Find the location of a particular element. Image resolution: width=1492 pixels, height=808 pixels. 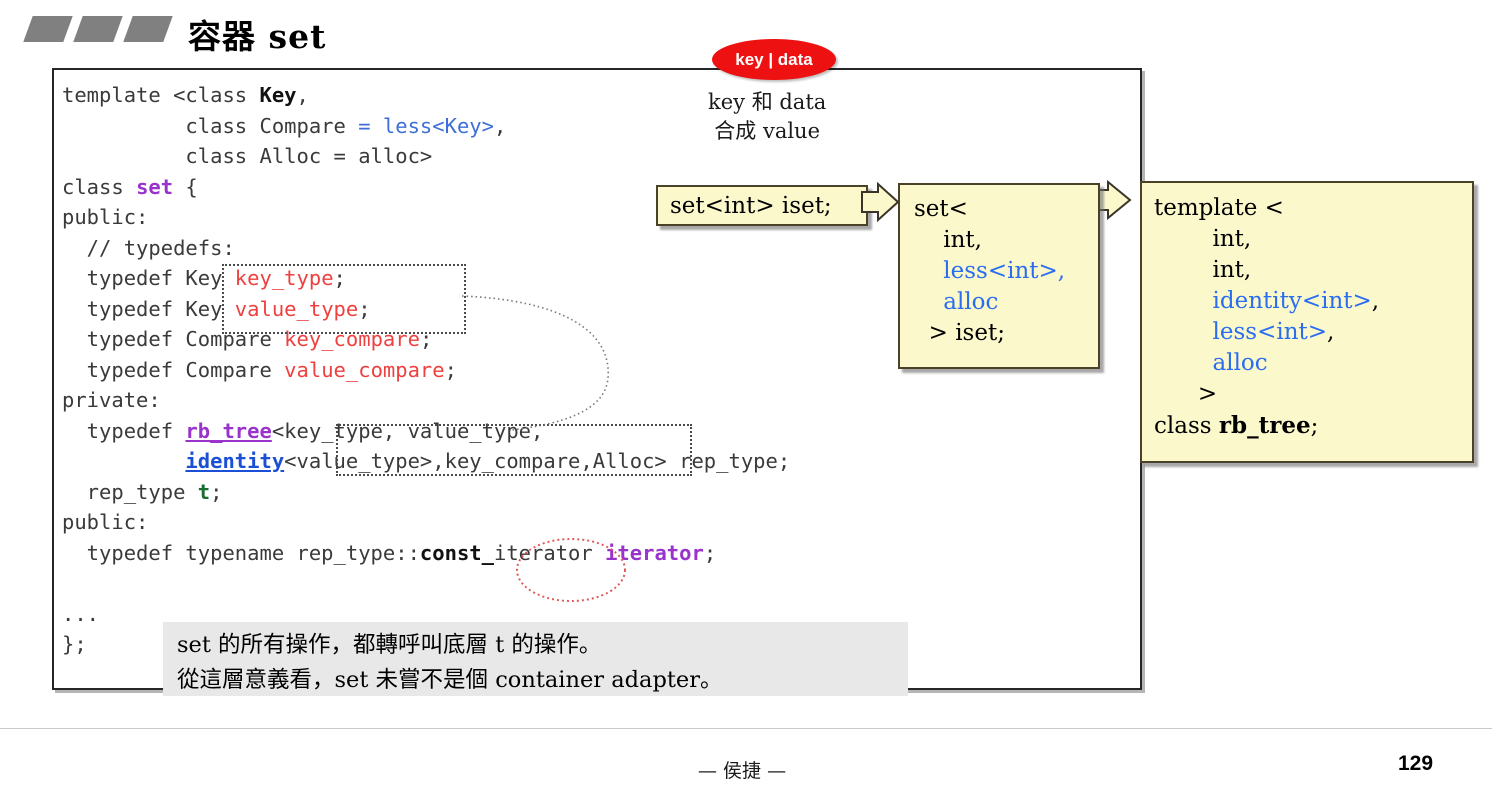

highlight-box-typedefs is located at coordinates (344, 299).